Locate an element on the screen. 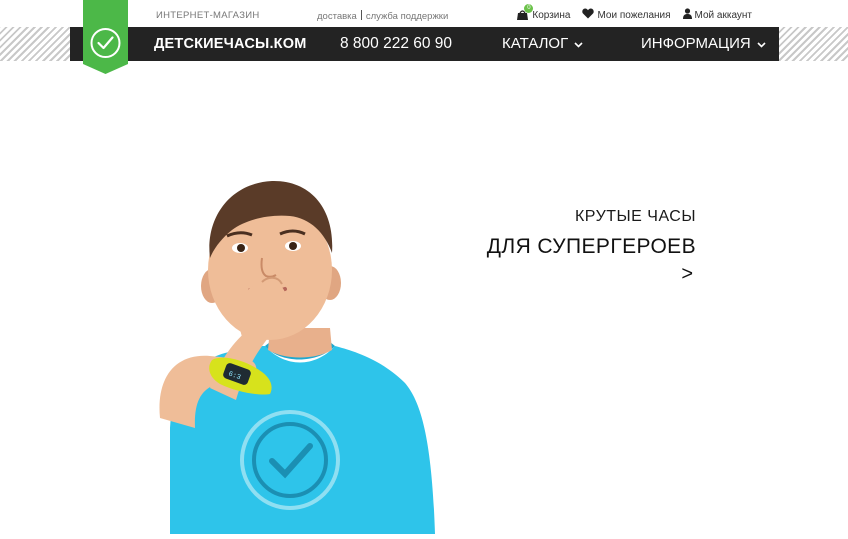 The image size is (848, 539). hero-title-line2: ДЛЯ СУПЕРГЕРОЕВ is located at coordinates (591, 246).